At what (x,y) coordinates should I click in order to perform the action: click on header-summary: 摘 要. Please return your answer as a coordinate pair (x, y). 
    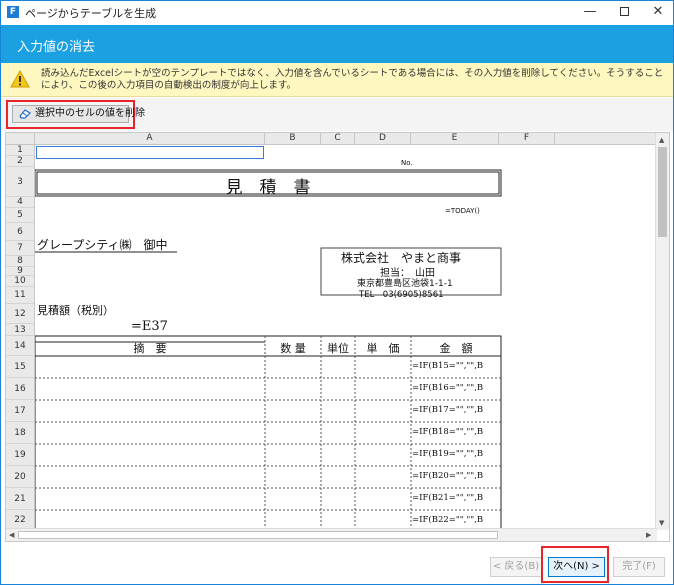
    Looking at the image, I should click on (150, 348).